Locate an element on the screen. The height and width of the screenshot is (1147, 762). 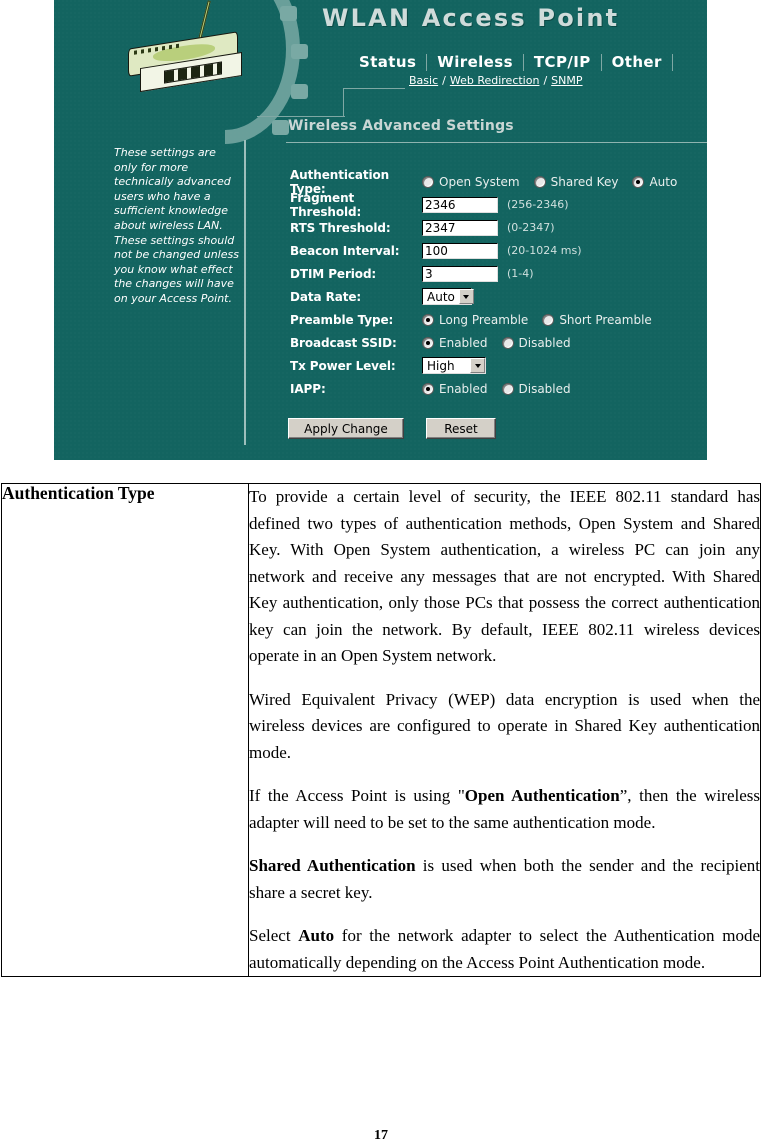
authentication-type-radio-group: Open System Shared Key Auto is located at coordinates (556, 182).